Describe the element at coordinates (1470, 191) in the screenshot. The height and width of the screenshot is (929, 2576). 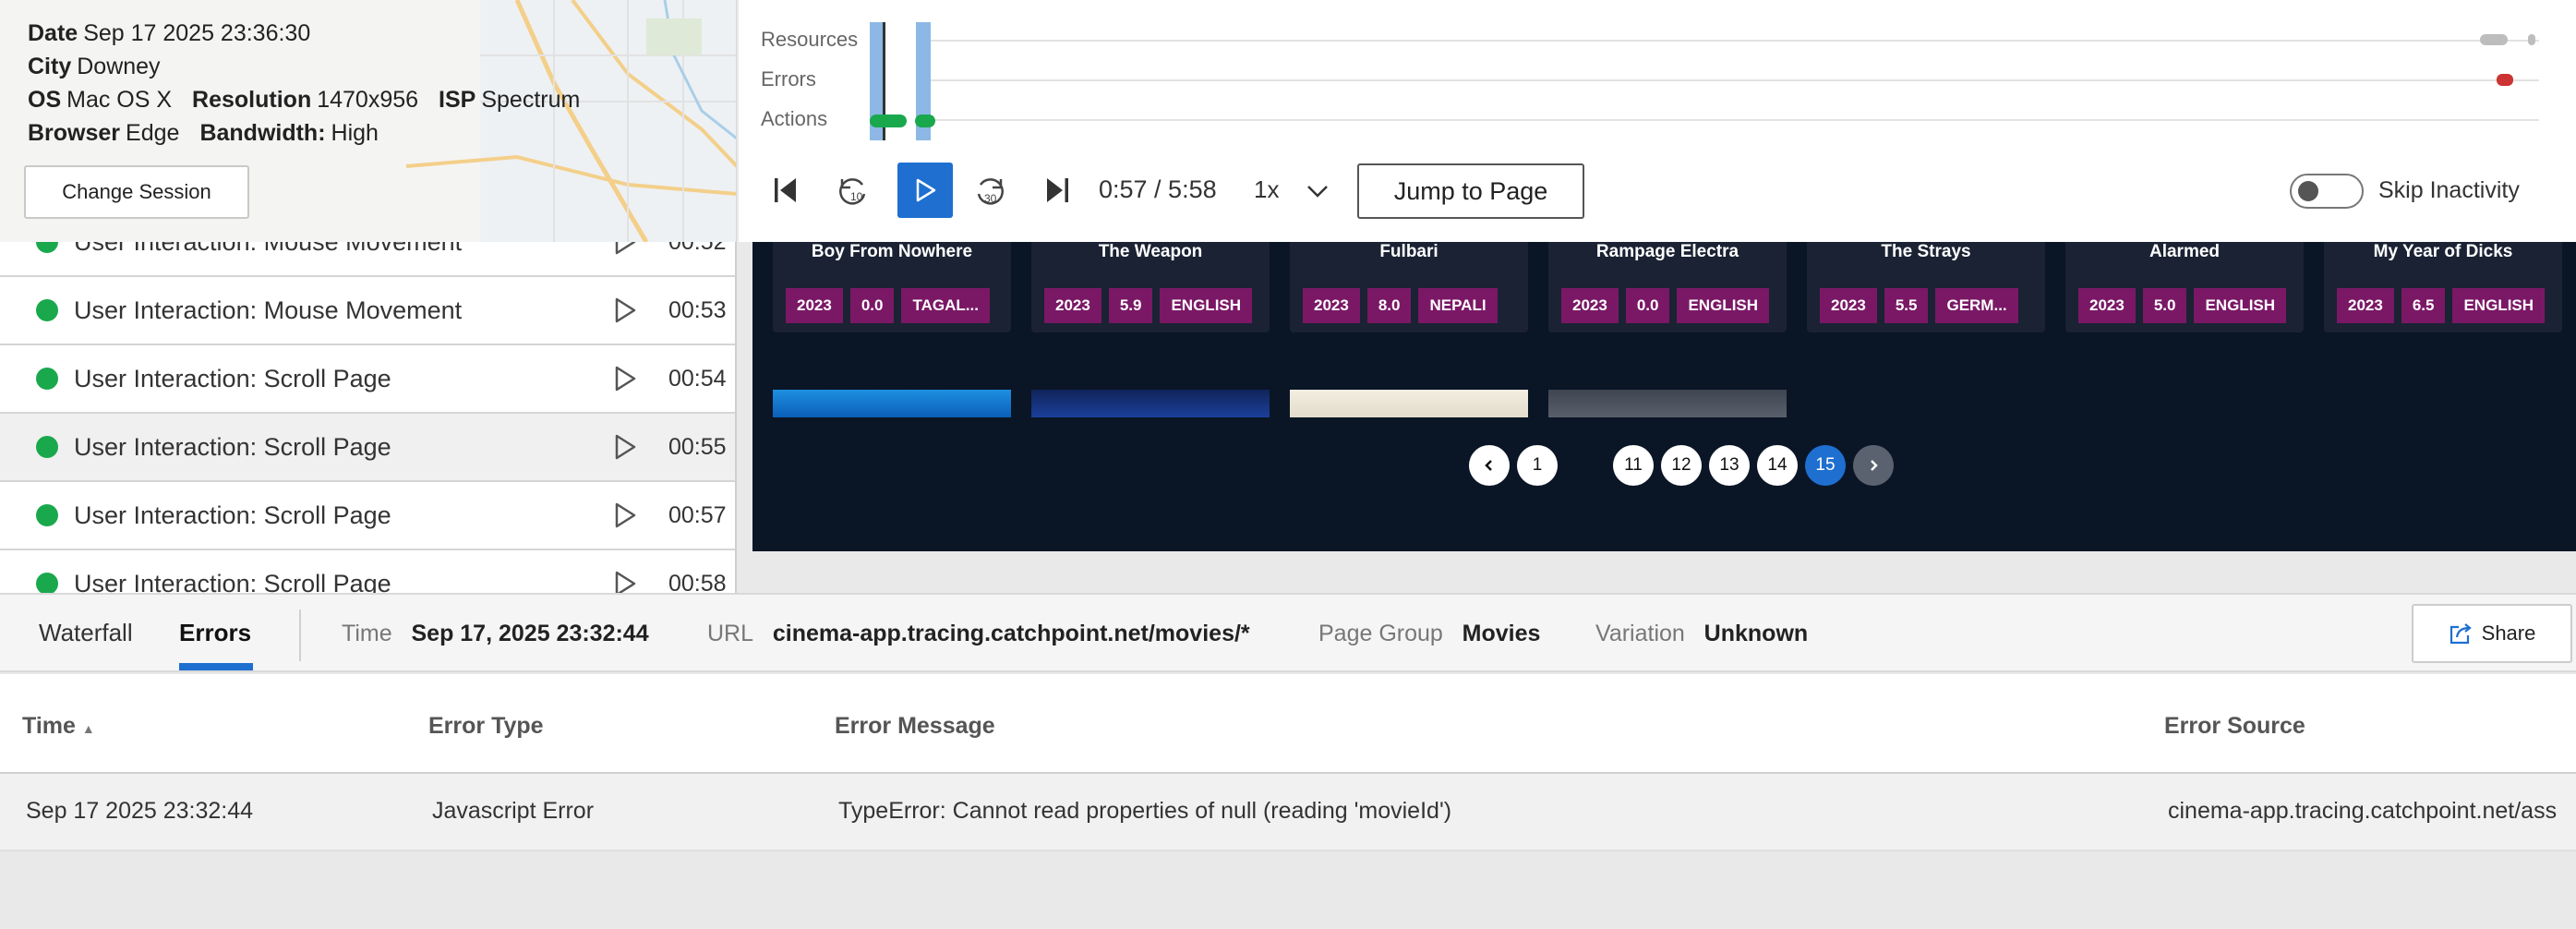
I see `jump-to-page-button: Jump to Page` at that location.